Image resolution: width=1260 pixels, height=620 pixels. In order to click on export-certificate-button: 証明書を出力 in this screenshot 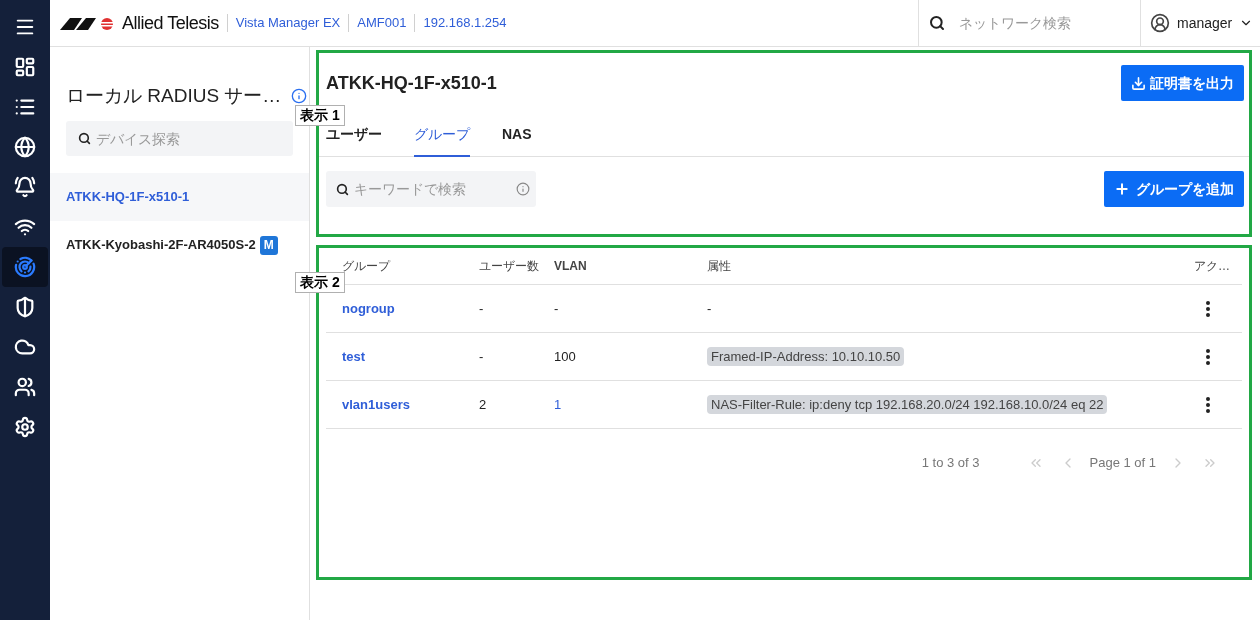, I will do `click(1182, 83)`.